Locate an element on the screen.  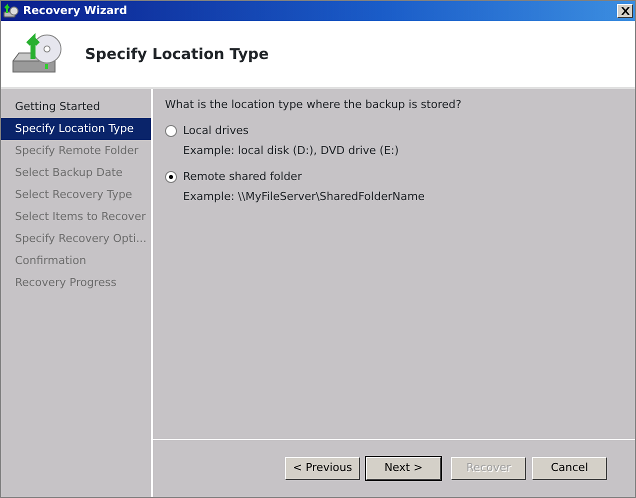
window-title: Recovery Wizard is located at coordinates (75, 10).